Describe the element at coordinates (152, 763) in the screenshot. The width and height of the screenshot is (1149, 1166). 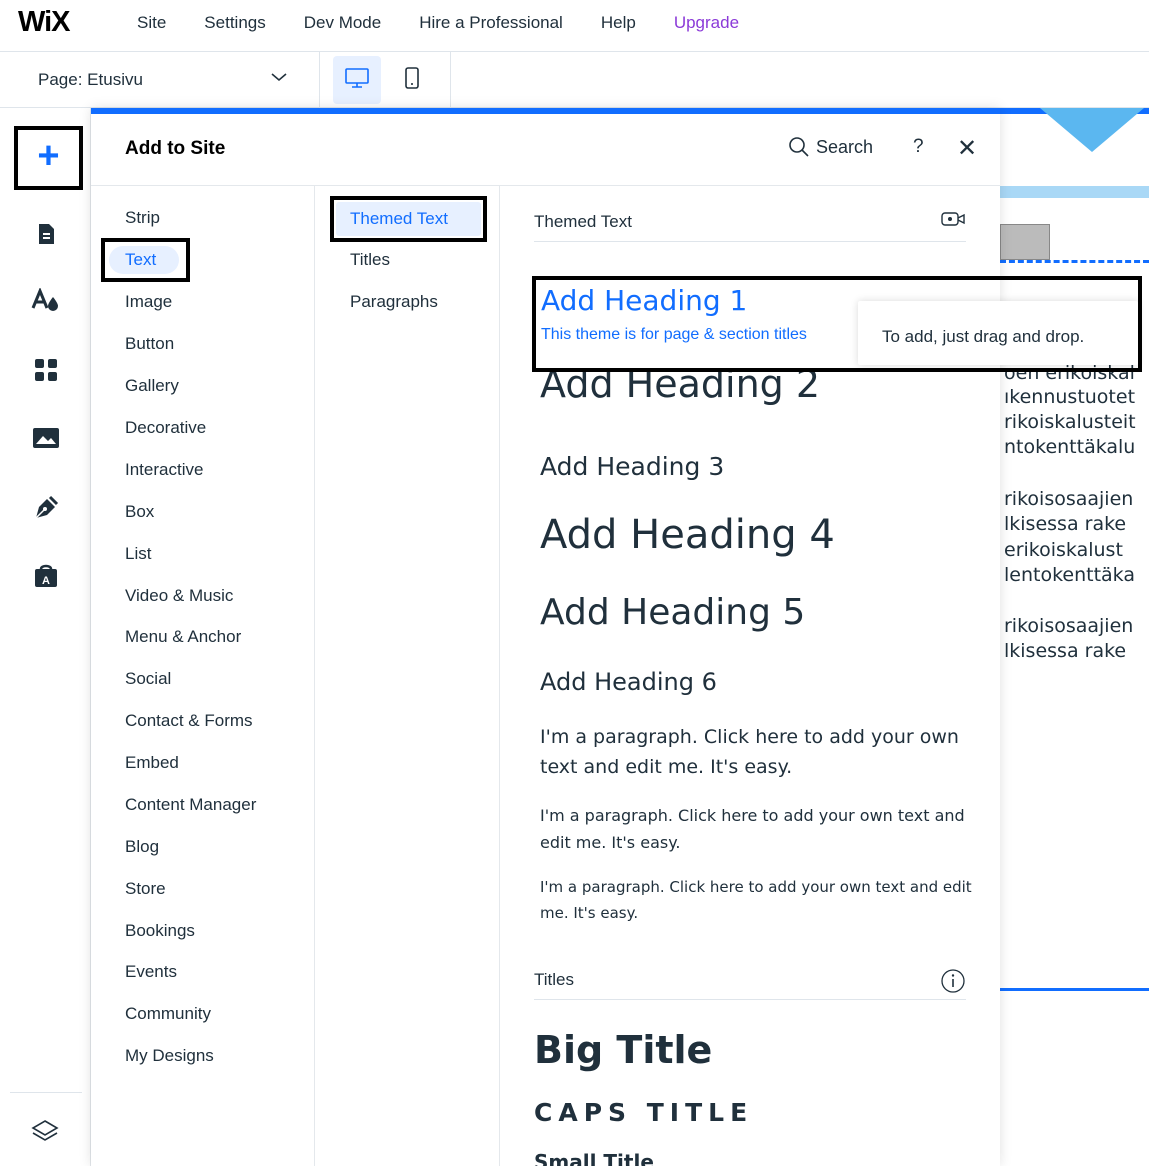
I see `category-embed: Embed` at that location.